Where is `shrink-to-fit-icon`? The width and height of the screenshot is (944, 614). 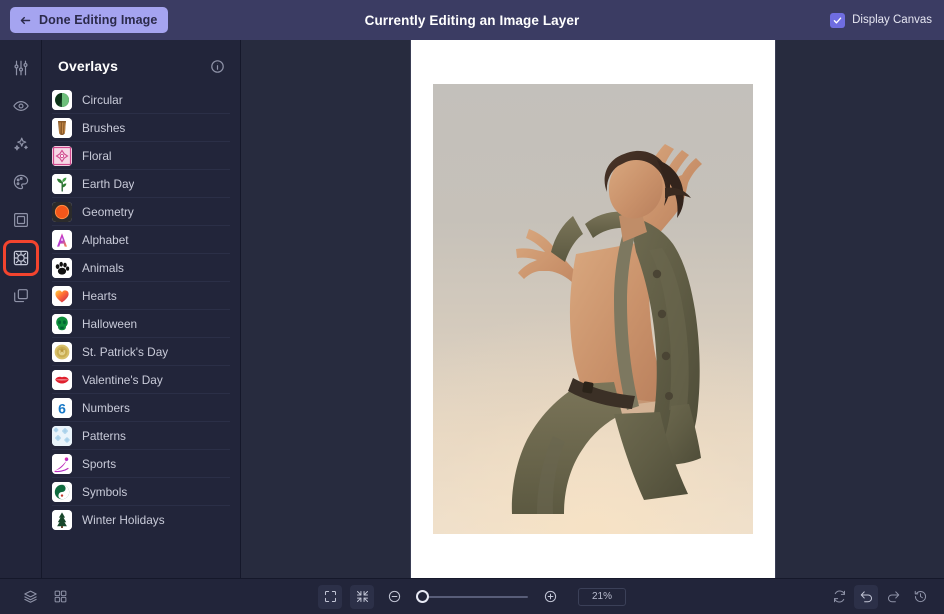
shrink-to-fit-icon is located at coordinates (362, 596).